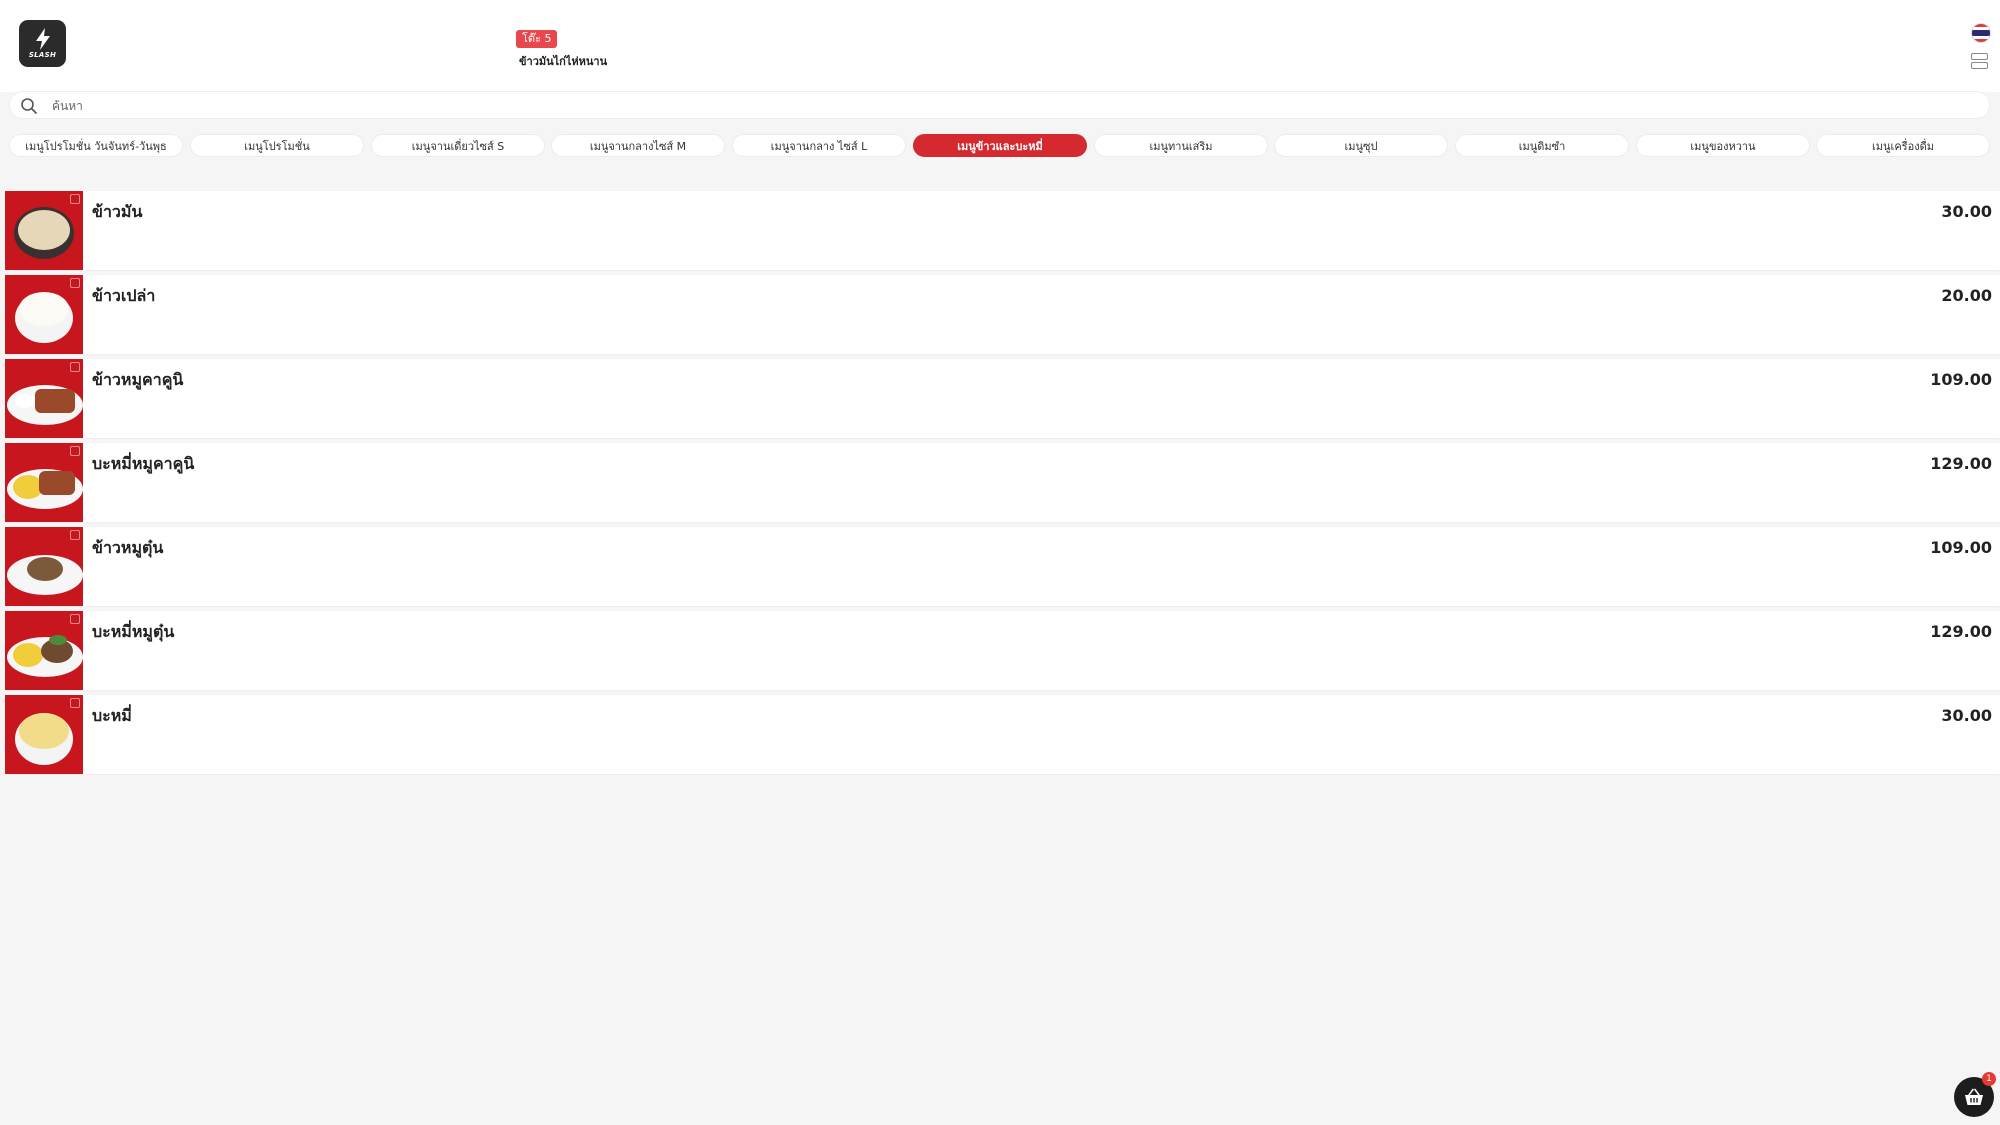 This screenshot has height=1125, width=2000. I want to click on tab-dessert: เมนูของหวาน, so click(1723, 145).